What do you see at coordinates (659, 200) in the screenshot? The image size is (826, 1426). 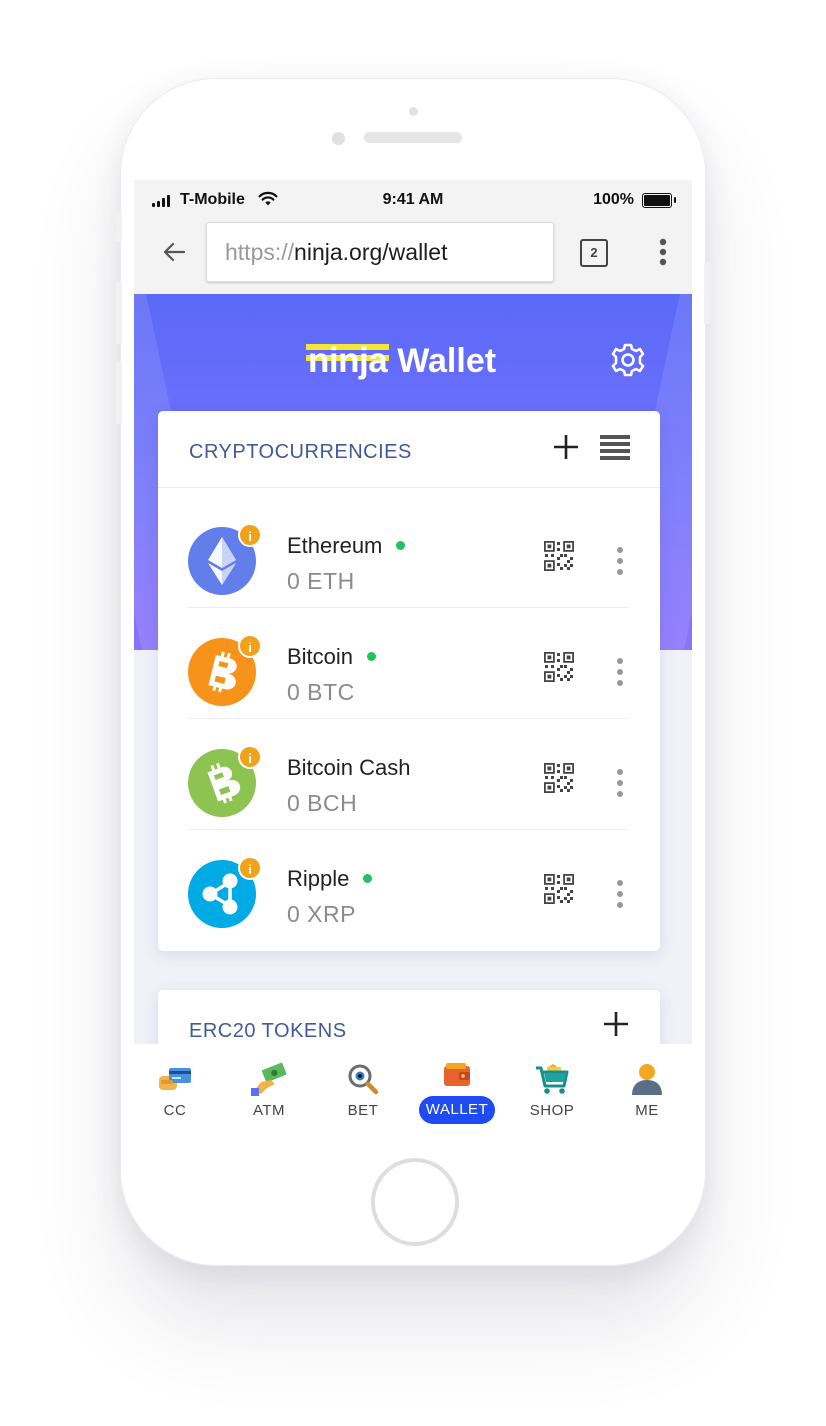 I see `battery-icon` at bounding box center [659, 200].